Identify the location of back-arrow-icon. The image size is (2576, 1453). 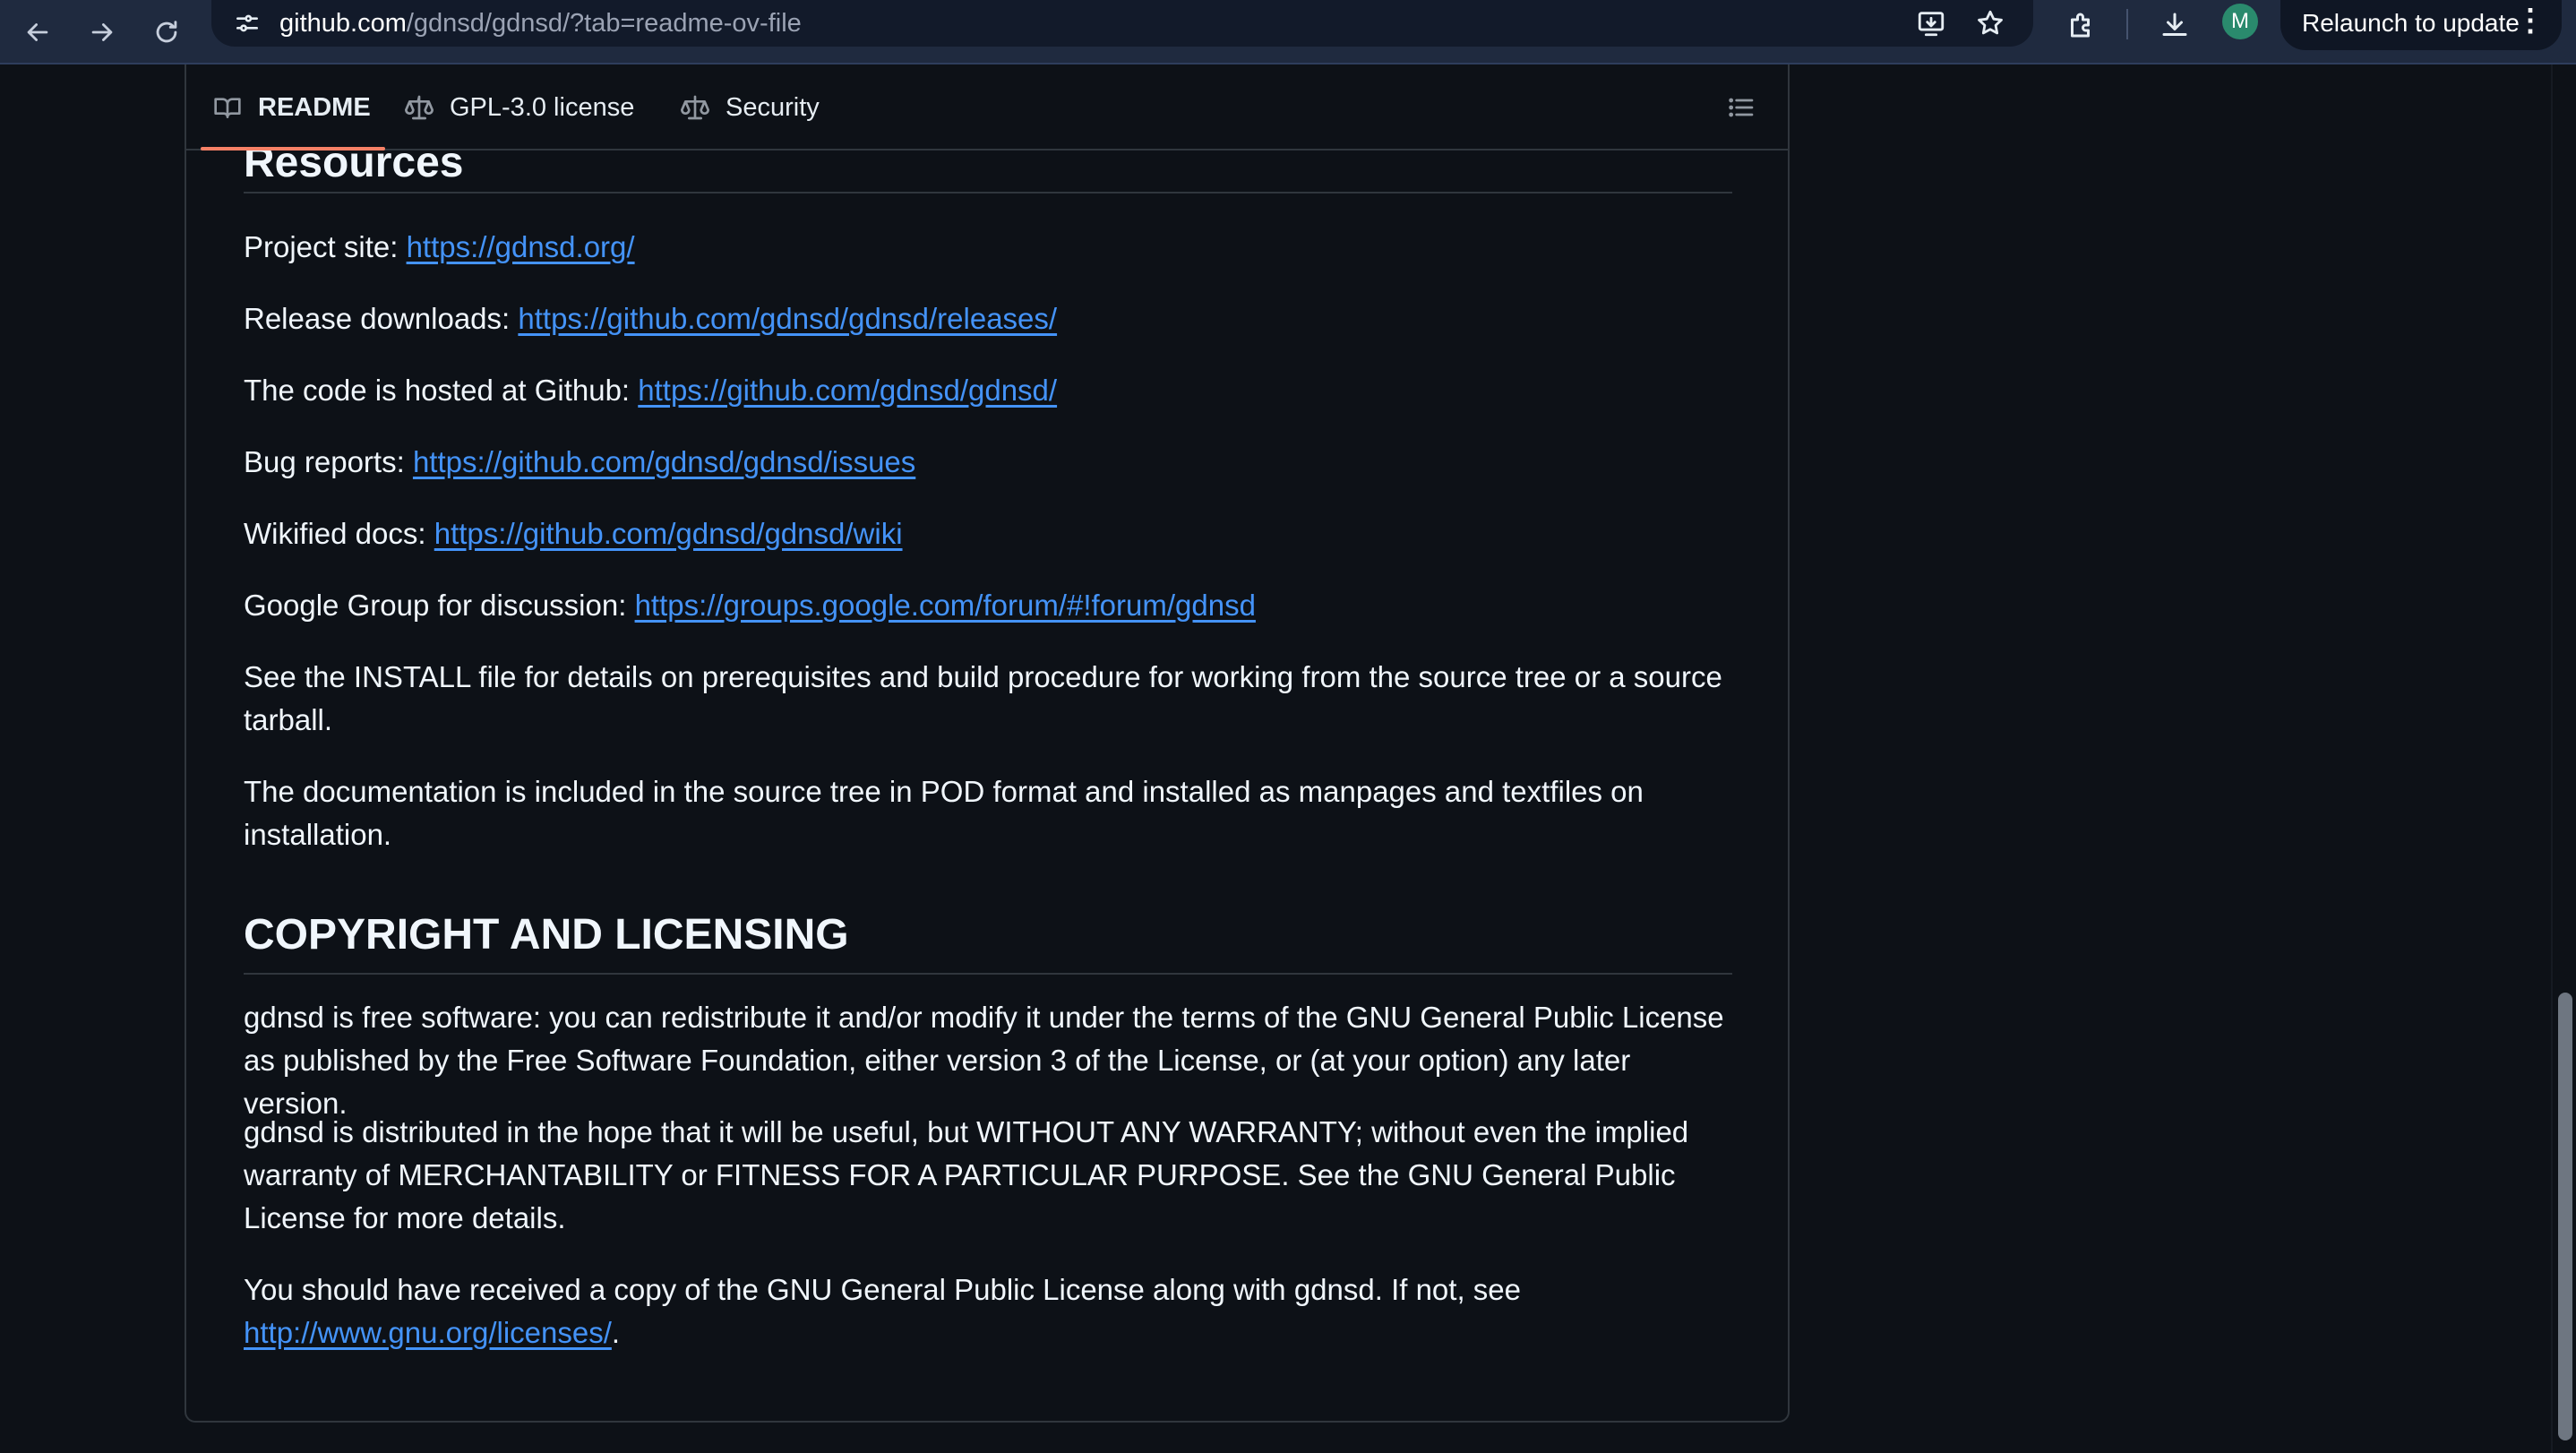
(37, 32).